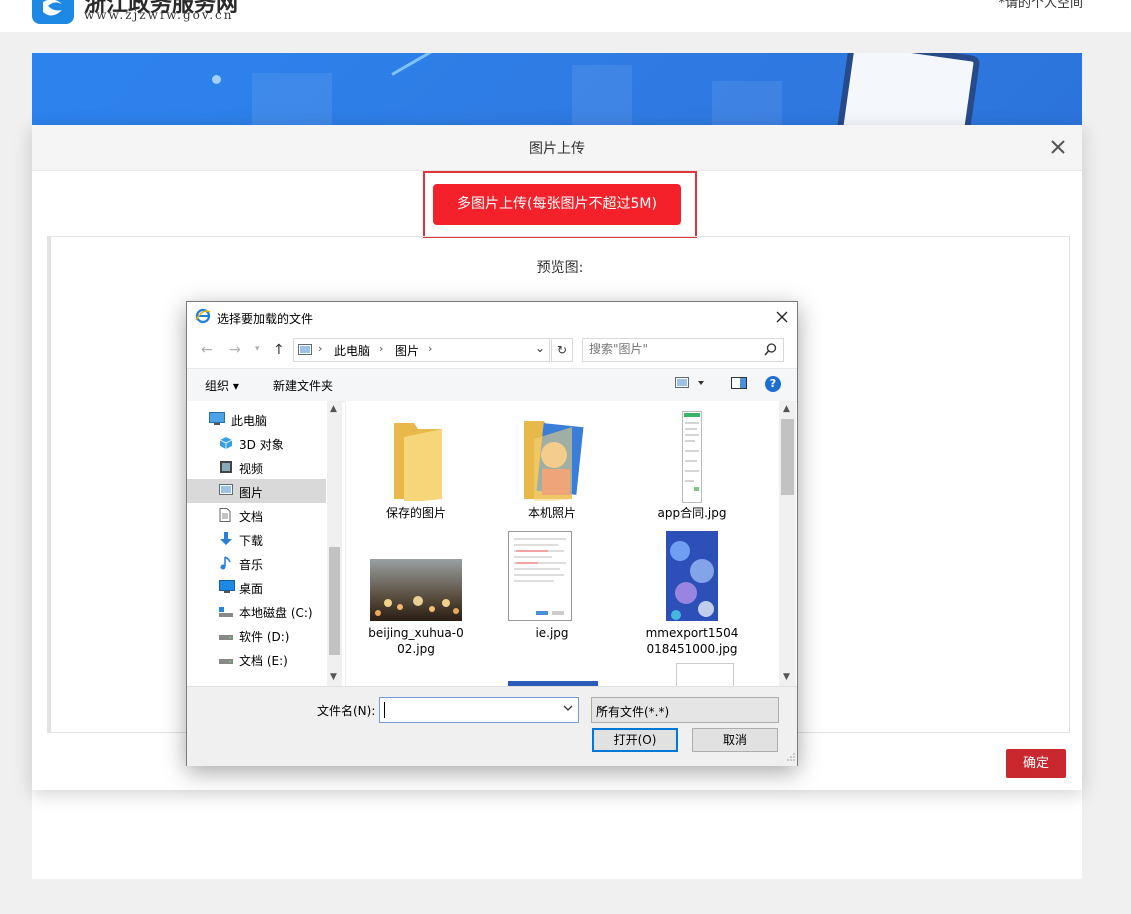  Describe the element at coordinates (635, 740) in the screenshot. I see `open-button: 打开(O)` at that location.